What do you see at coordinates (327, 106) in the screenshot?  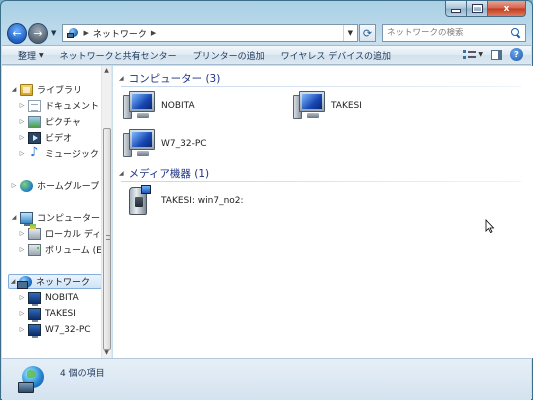 I see `computer-tile-takesi: TAKESI` at bounding box center [327, 106].